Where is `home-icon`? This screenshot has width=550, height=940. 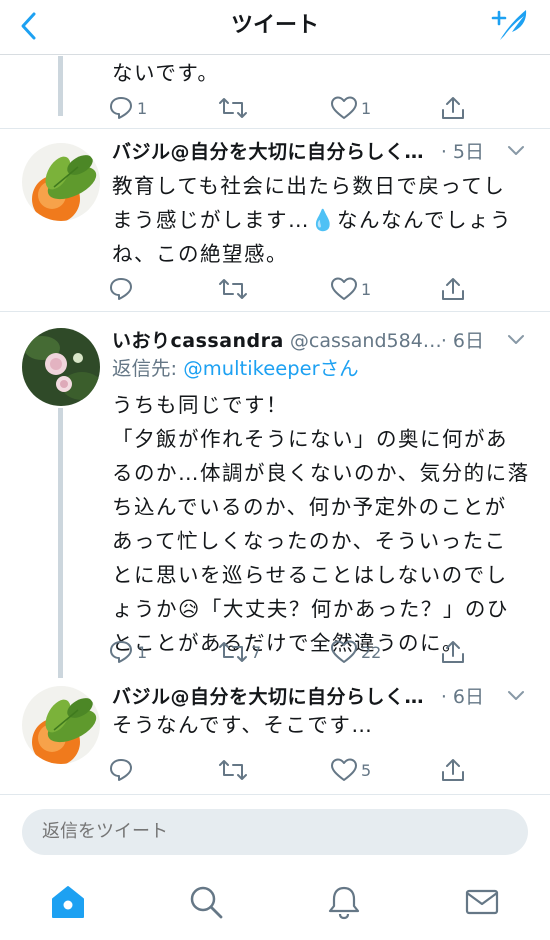
home-icon is located at coordinates (68, 902).